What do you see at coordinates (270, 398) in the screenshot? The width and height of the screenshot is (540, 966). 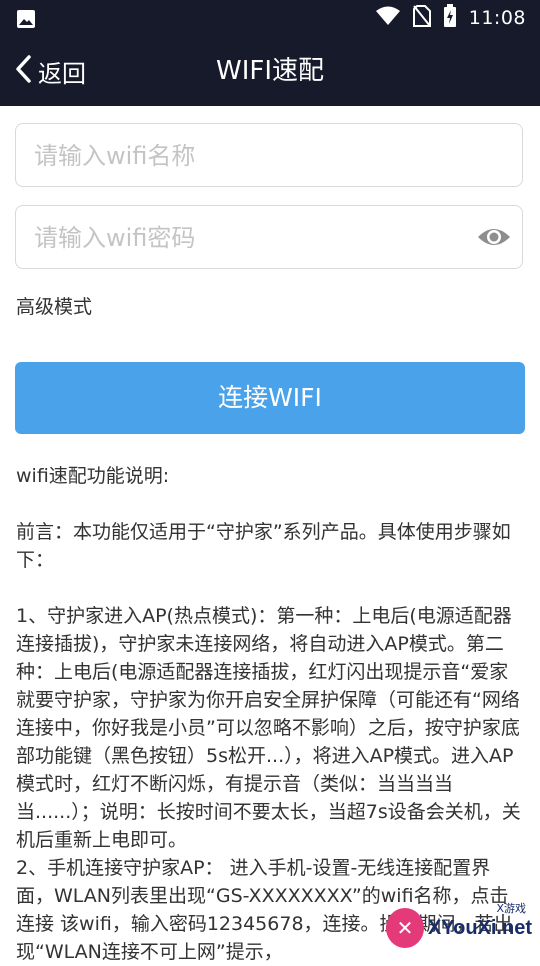 I see `connect-wifi-button: 连接WIFI` at bounding box center [270, 398].